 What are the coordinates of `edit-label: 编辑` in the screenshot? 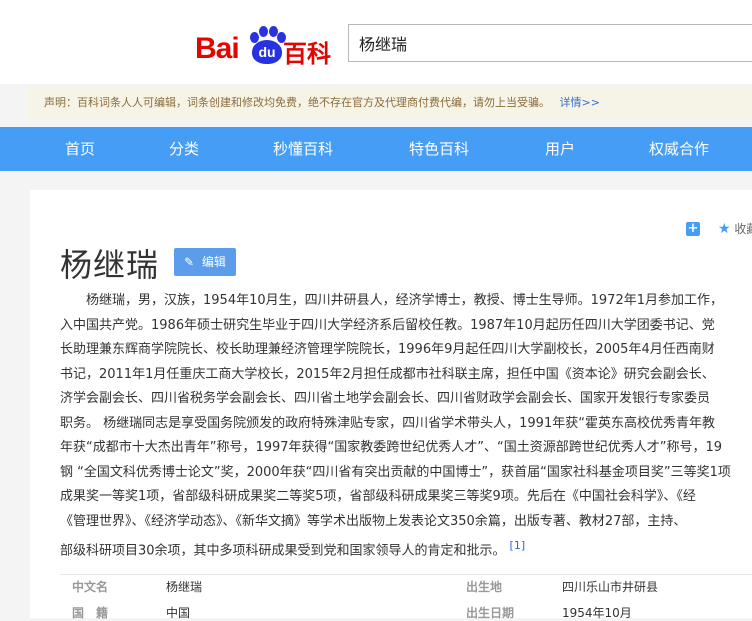 It's located at (213, 262).